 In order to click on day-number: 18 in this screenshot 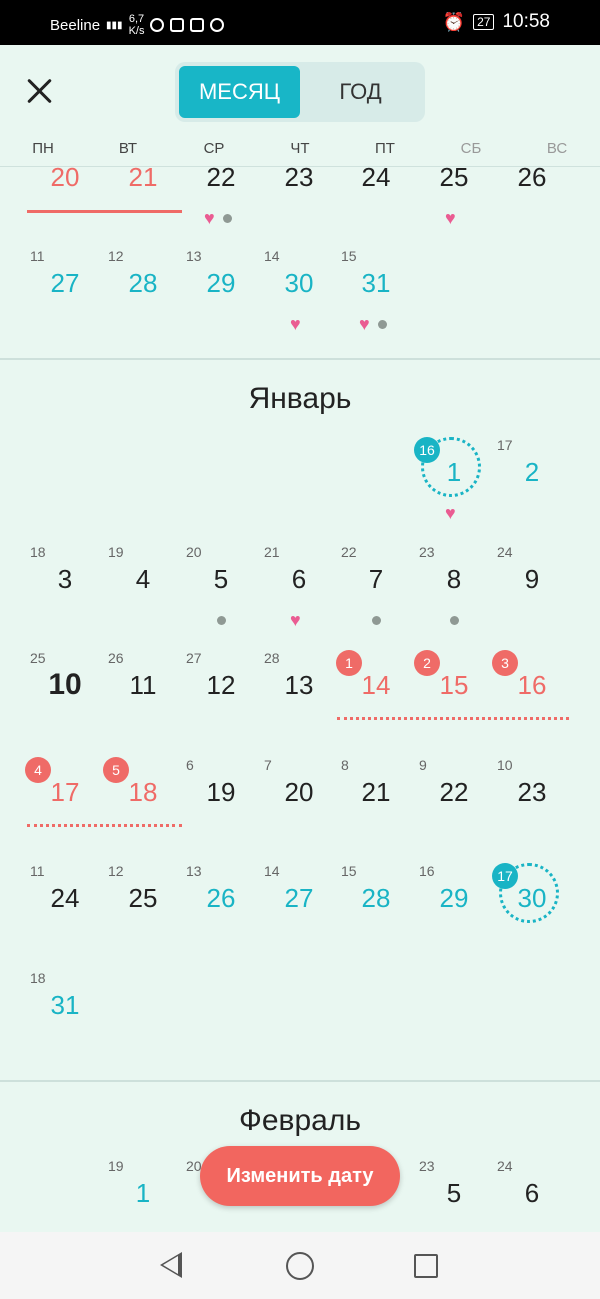, I will do `click(143, 792)`.